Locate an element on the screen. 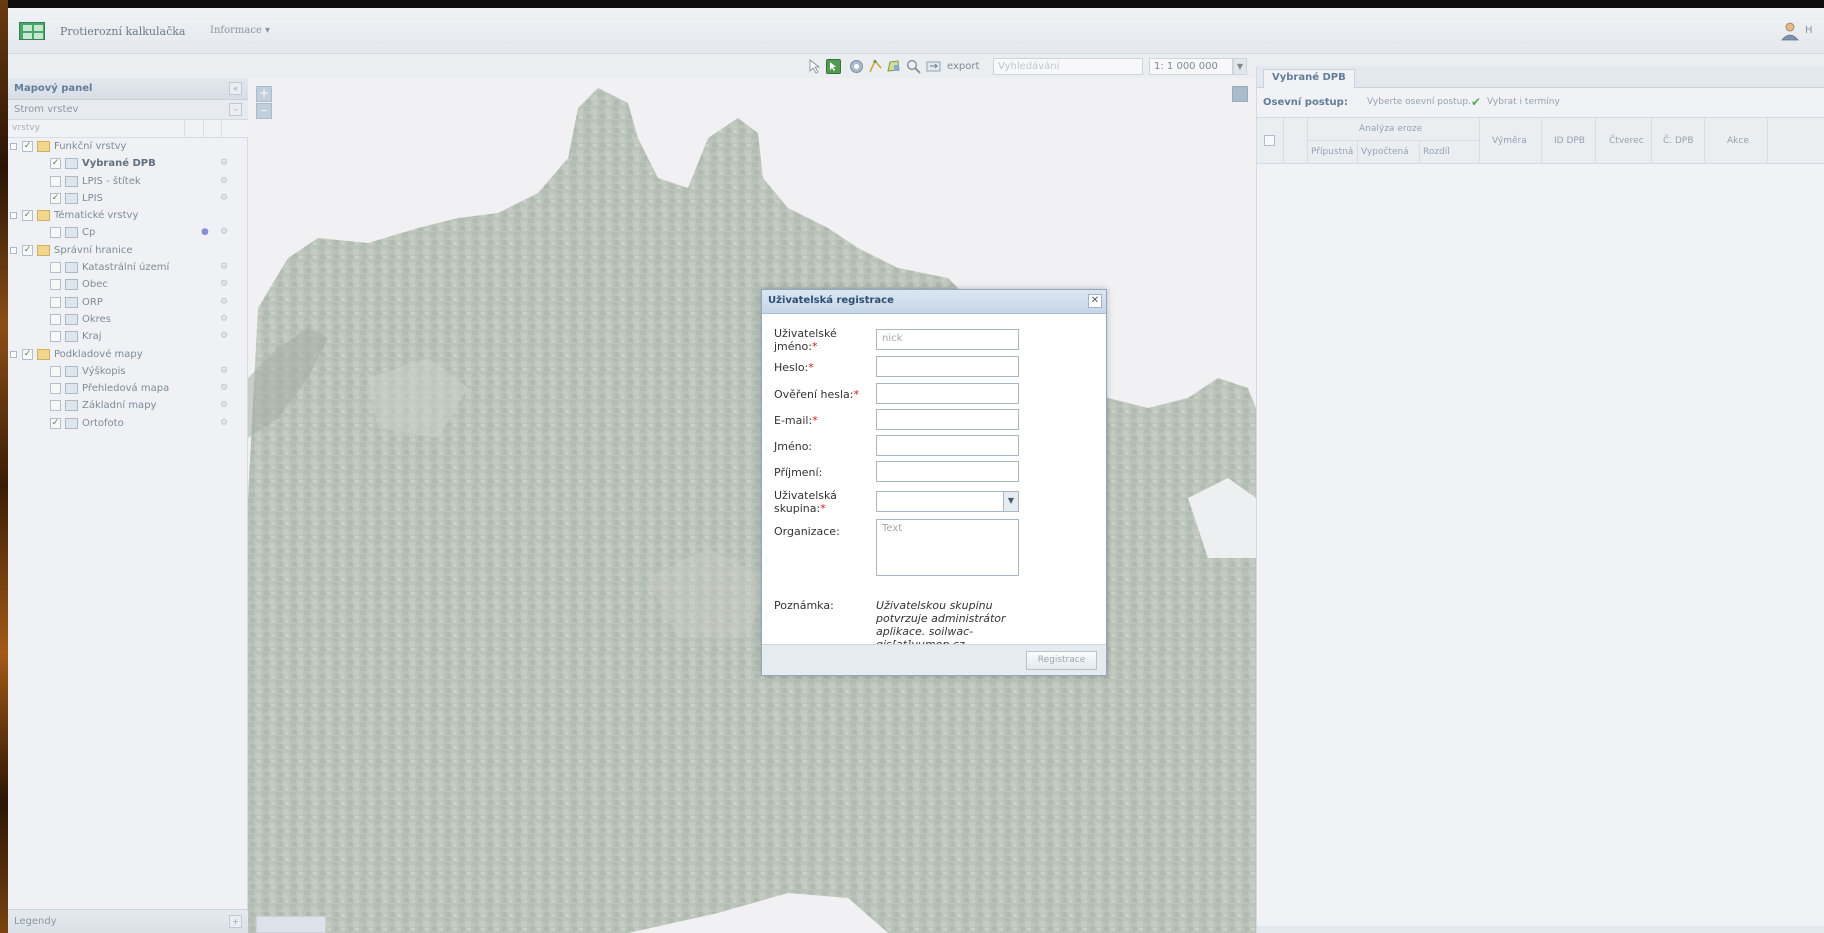  password-confirm-input is located at coordinates (947, 393).